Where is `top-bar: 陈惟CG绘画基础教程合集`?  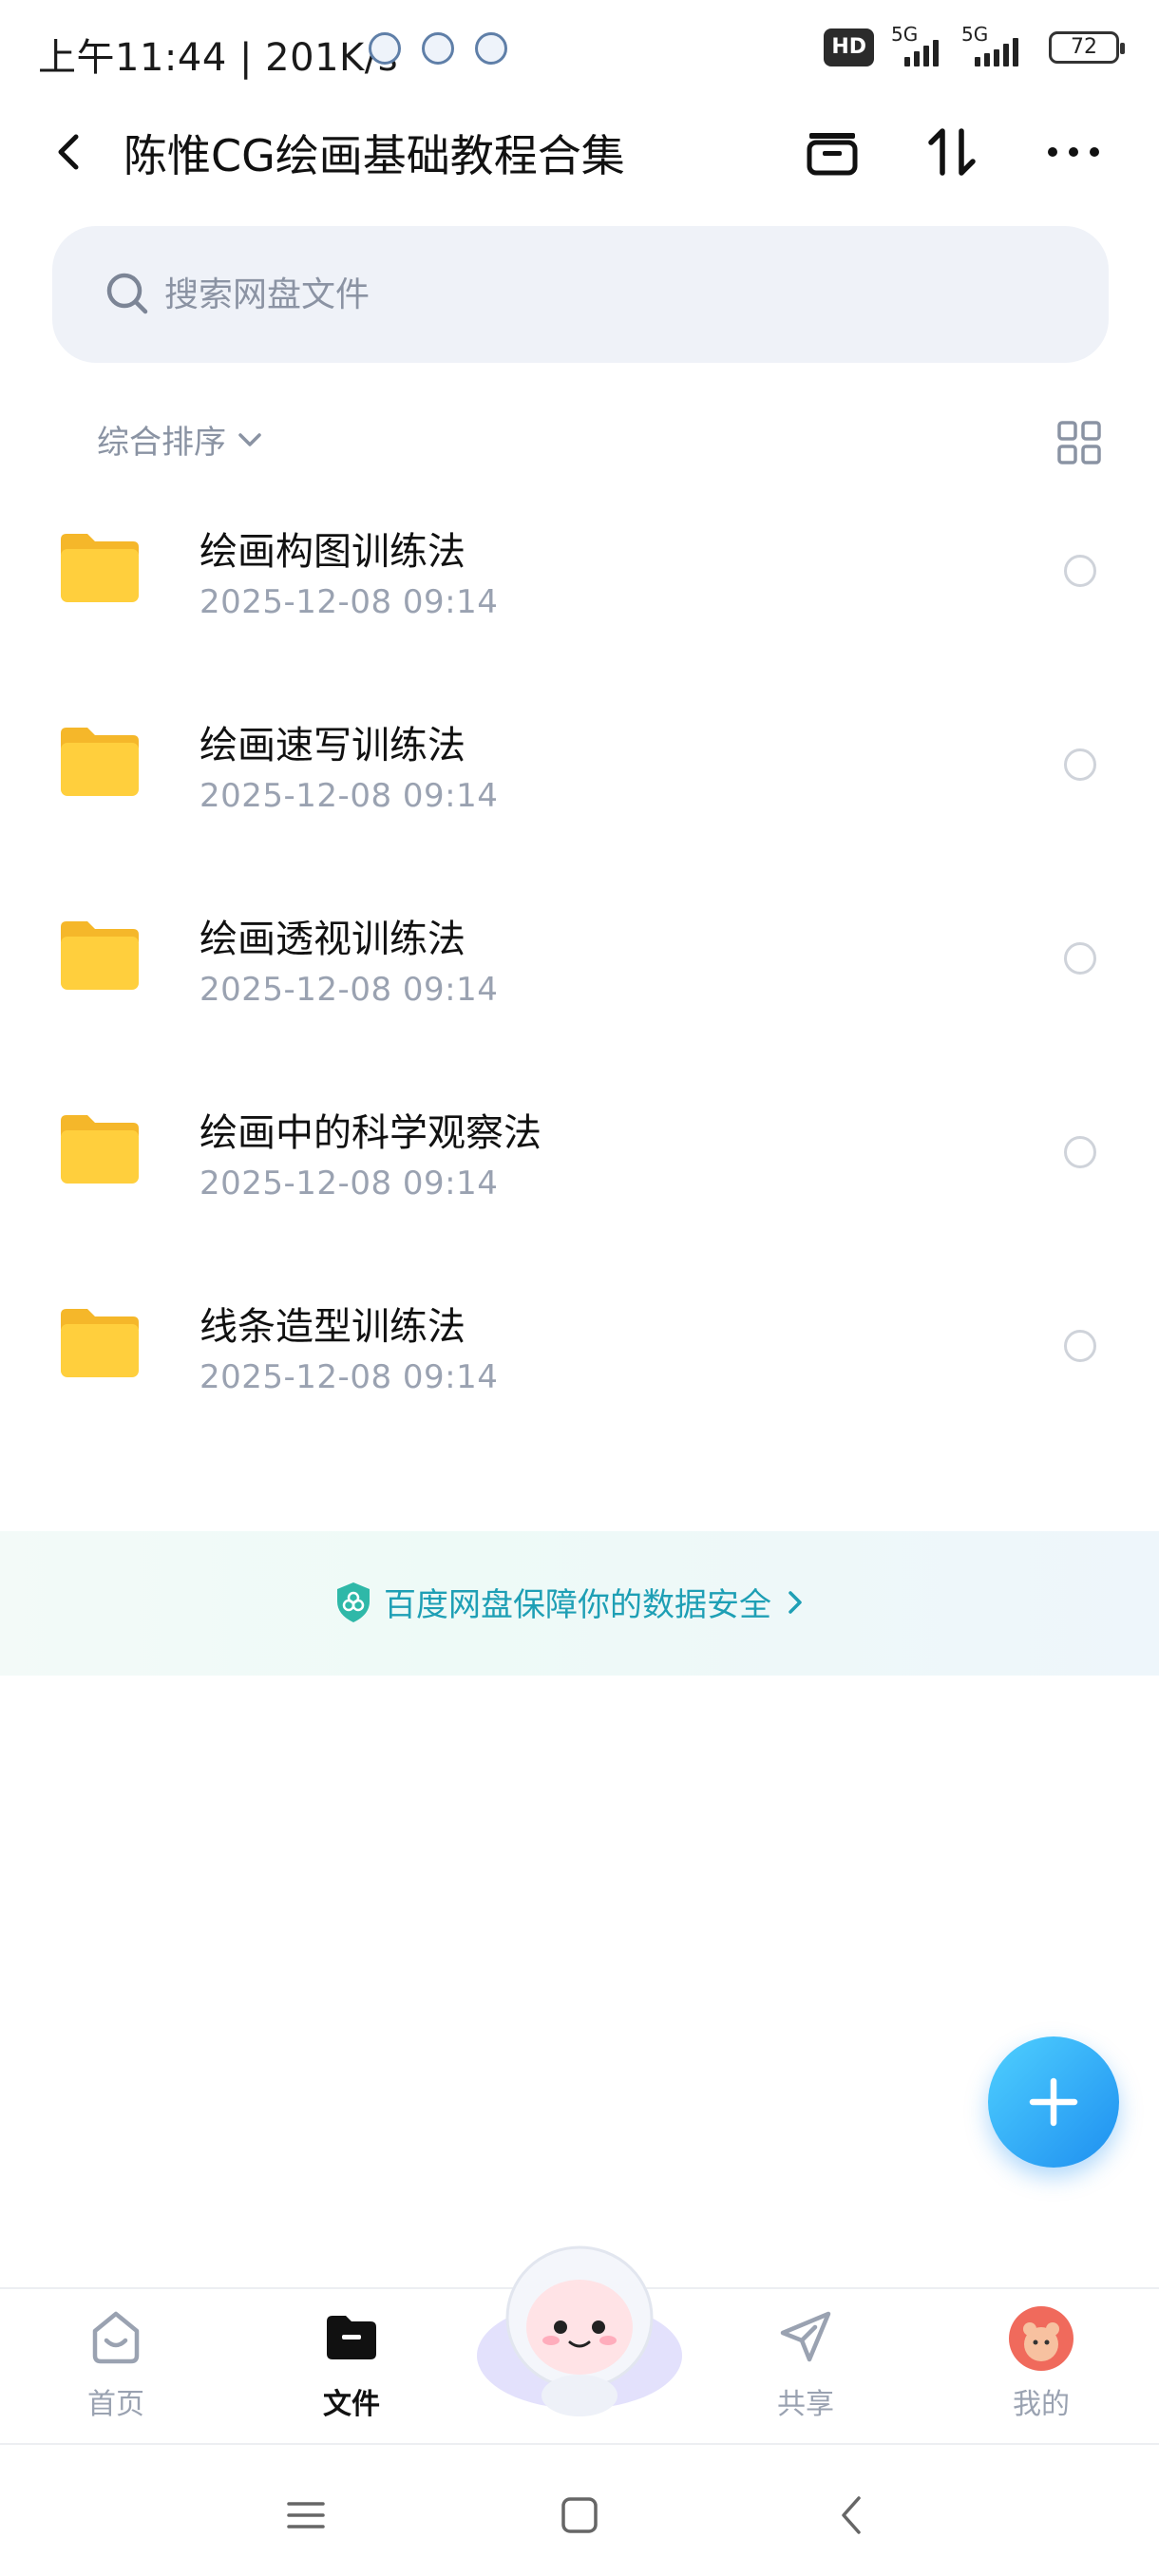 top-bar: 陈惟CG绘画基础教程合集 is located at coordinates (579, 151).